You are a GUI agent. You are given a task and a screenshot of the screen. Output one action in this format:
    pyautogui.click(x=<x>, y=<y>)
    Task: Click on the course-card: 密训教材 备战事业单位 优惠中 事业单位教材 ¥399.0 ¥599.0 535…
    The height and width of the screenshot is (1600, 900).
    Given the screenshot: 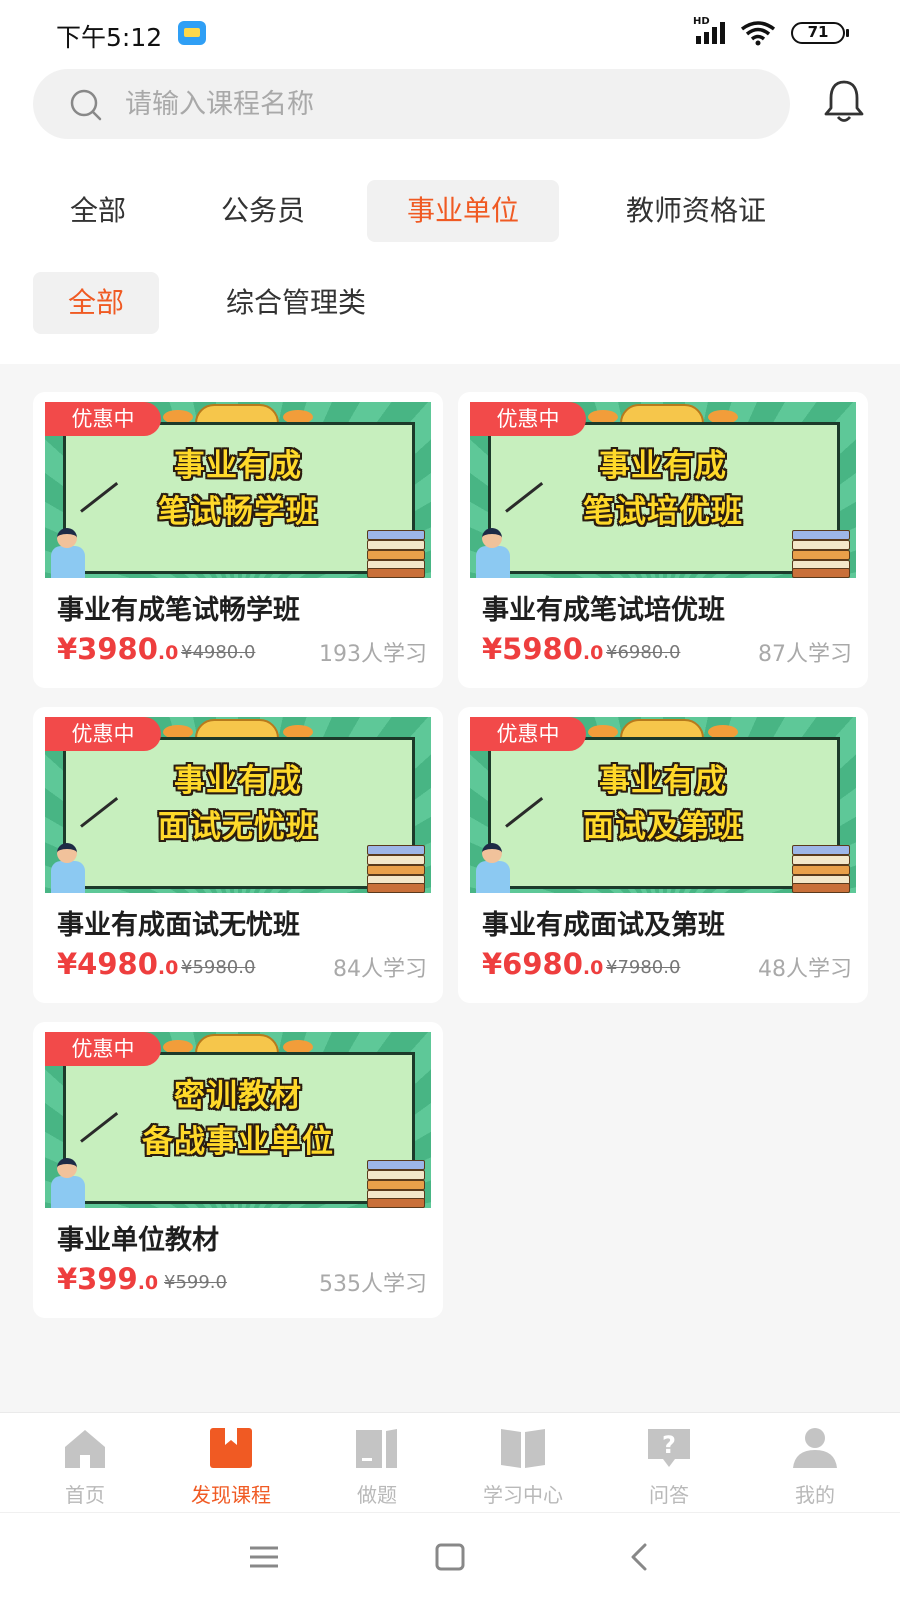 What is the action you would take?
    pyautogui.click(x=238, y=1170)
    